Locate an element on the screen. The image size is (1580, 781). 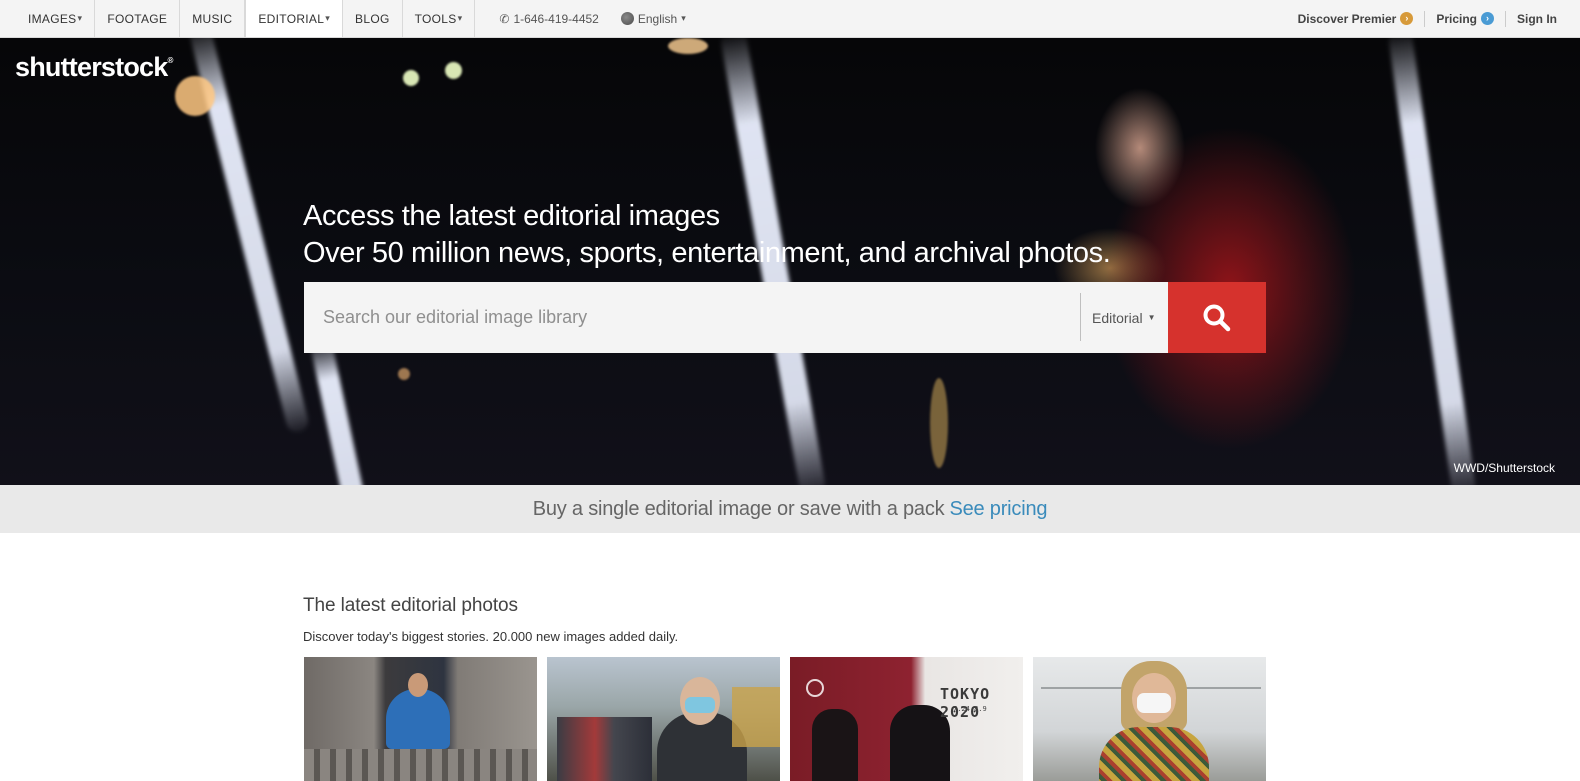
nav-tools: TOOLS ▾ is located at coordinates (439, 18).